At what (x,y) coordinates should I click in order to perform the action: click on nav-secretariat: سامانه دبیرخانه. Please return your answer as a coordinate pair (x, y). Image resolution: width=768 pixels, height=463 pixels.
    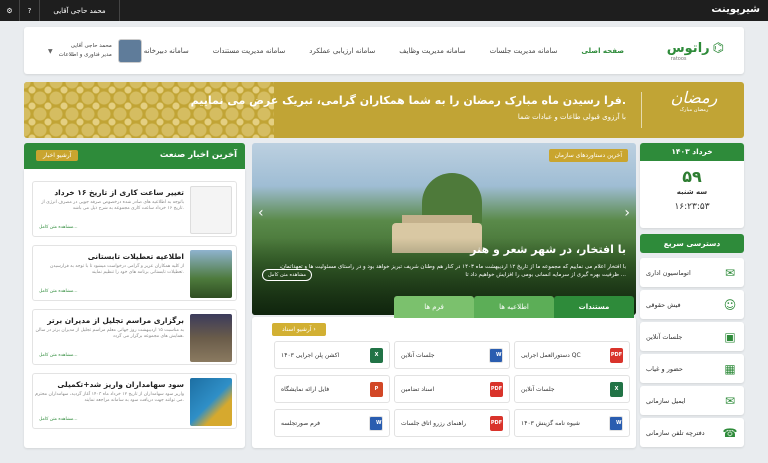
    Looking at the image, I should click on (166, 51).